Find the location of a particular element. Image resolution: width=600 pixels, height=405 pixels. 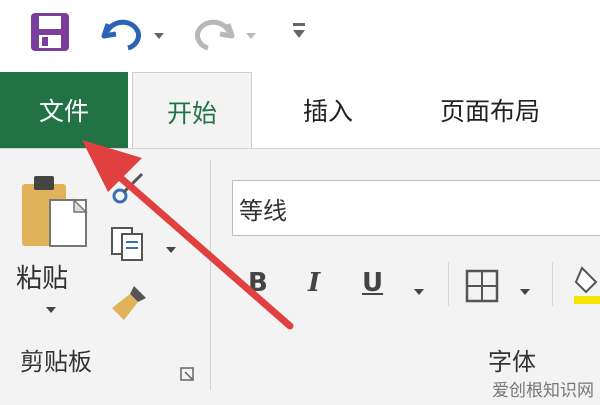

font-separator is located at coordinates (448, 284).